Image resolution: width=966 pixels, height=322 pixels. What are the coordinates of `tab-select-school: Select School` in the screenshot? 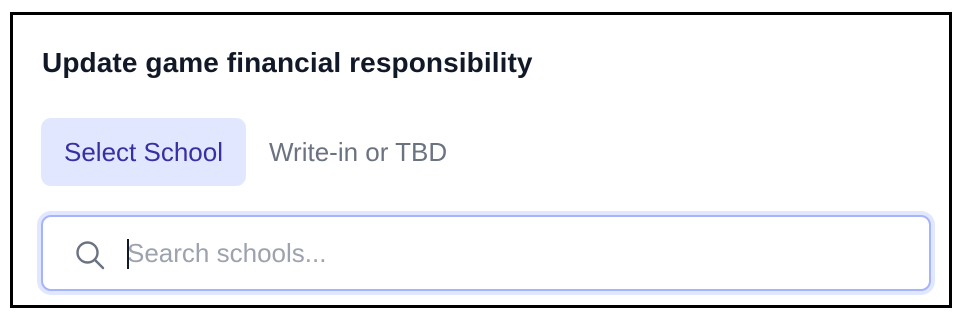 It's located at (143, 152).